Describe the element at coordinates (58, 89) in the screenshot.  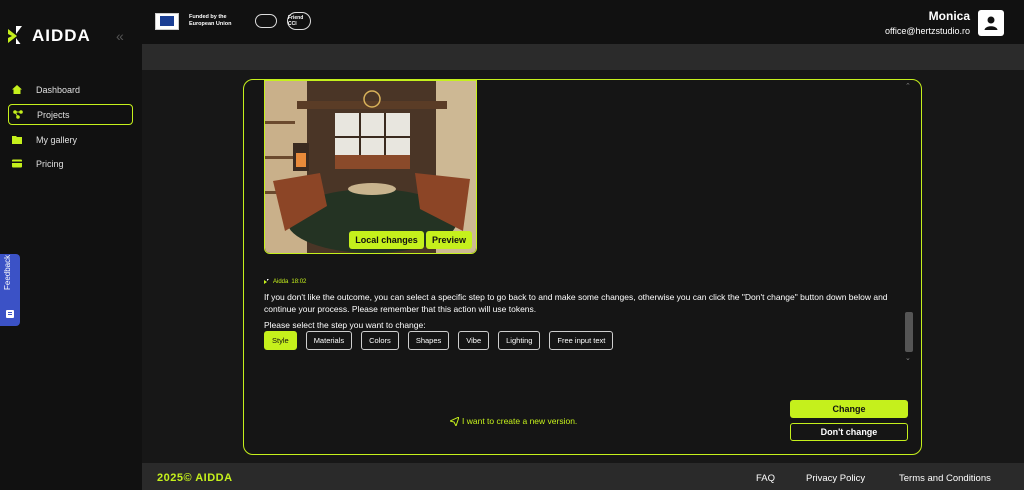
I see `sidebar-item-label: Dashboard` at that location.